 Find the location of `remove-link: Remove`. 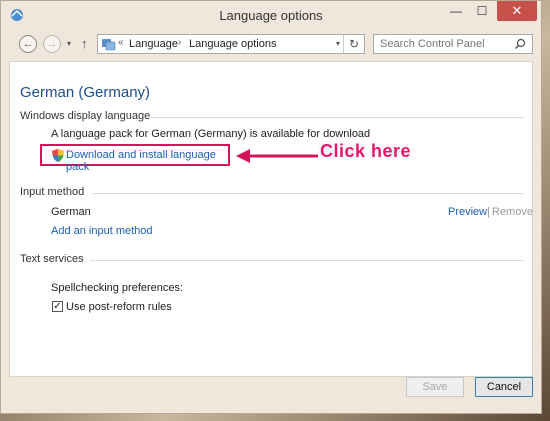

remove-link: Remove is located at coordinates (512, 212).